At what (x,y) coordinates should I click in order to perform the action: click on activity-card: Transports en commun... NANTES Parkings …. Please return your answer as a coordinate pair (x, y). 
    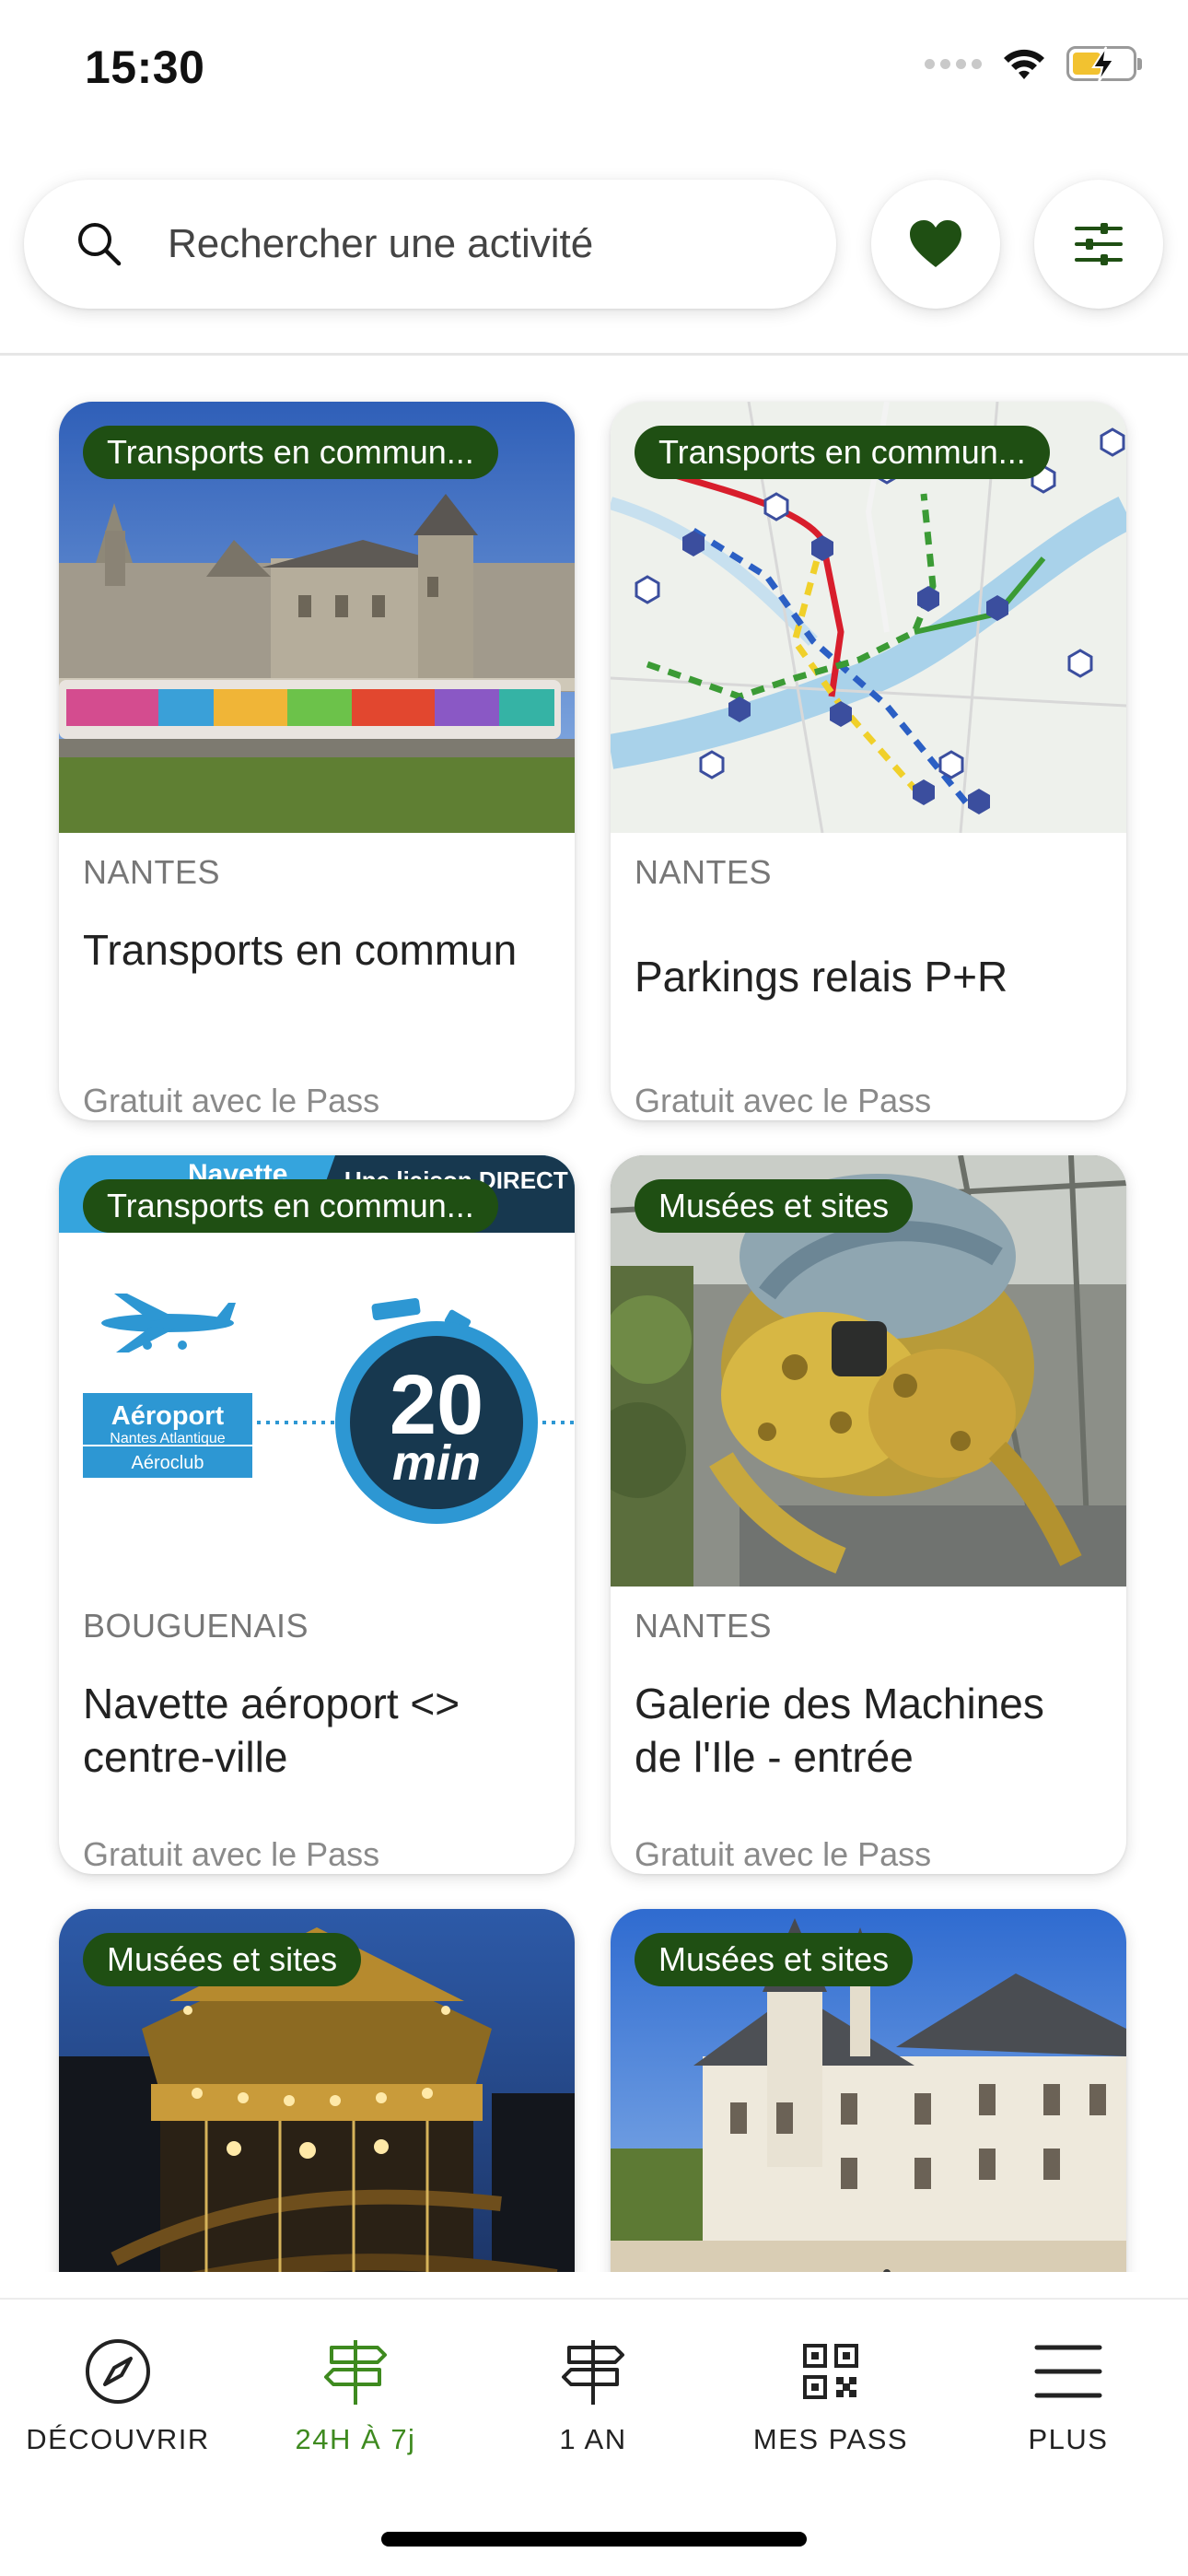
    Looking at the image, I should click on (869, 761).